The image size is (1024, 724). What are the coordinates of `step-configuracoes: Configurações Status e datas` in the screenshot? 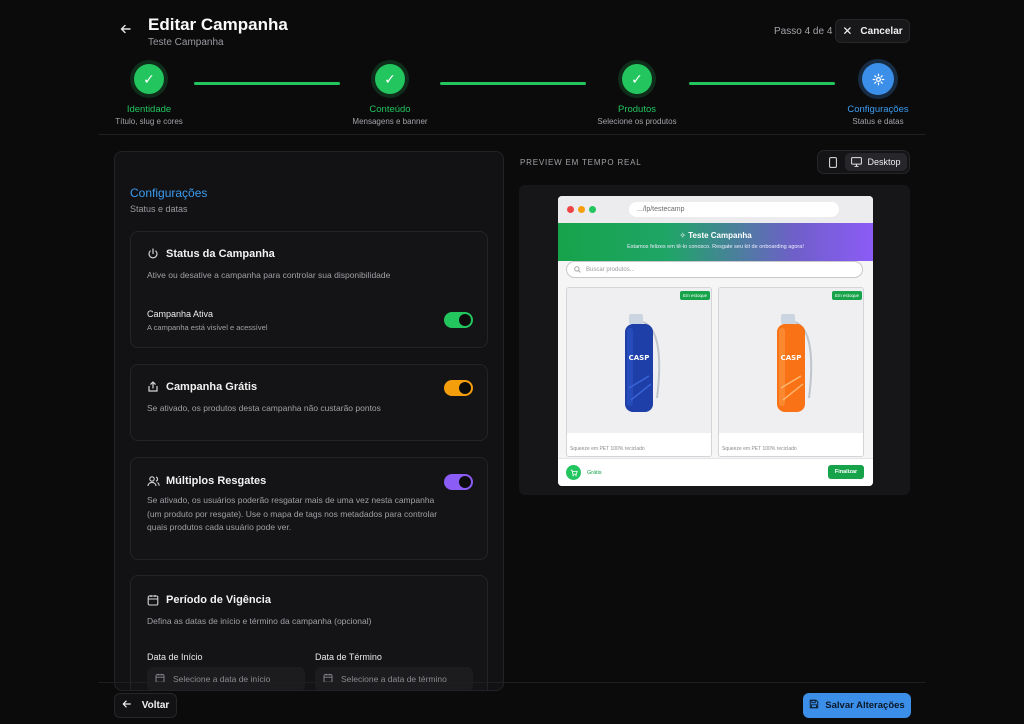 It's located at (878, 94).